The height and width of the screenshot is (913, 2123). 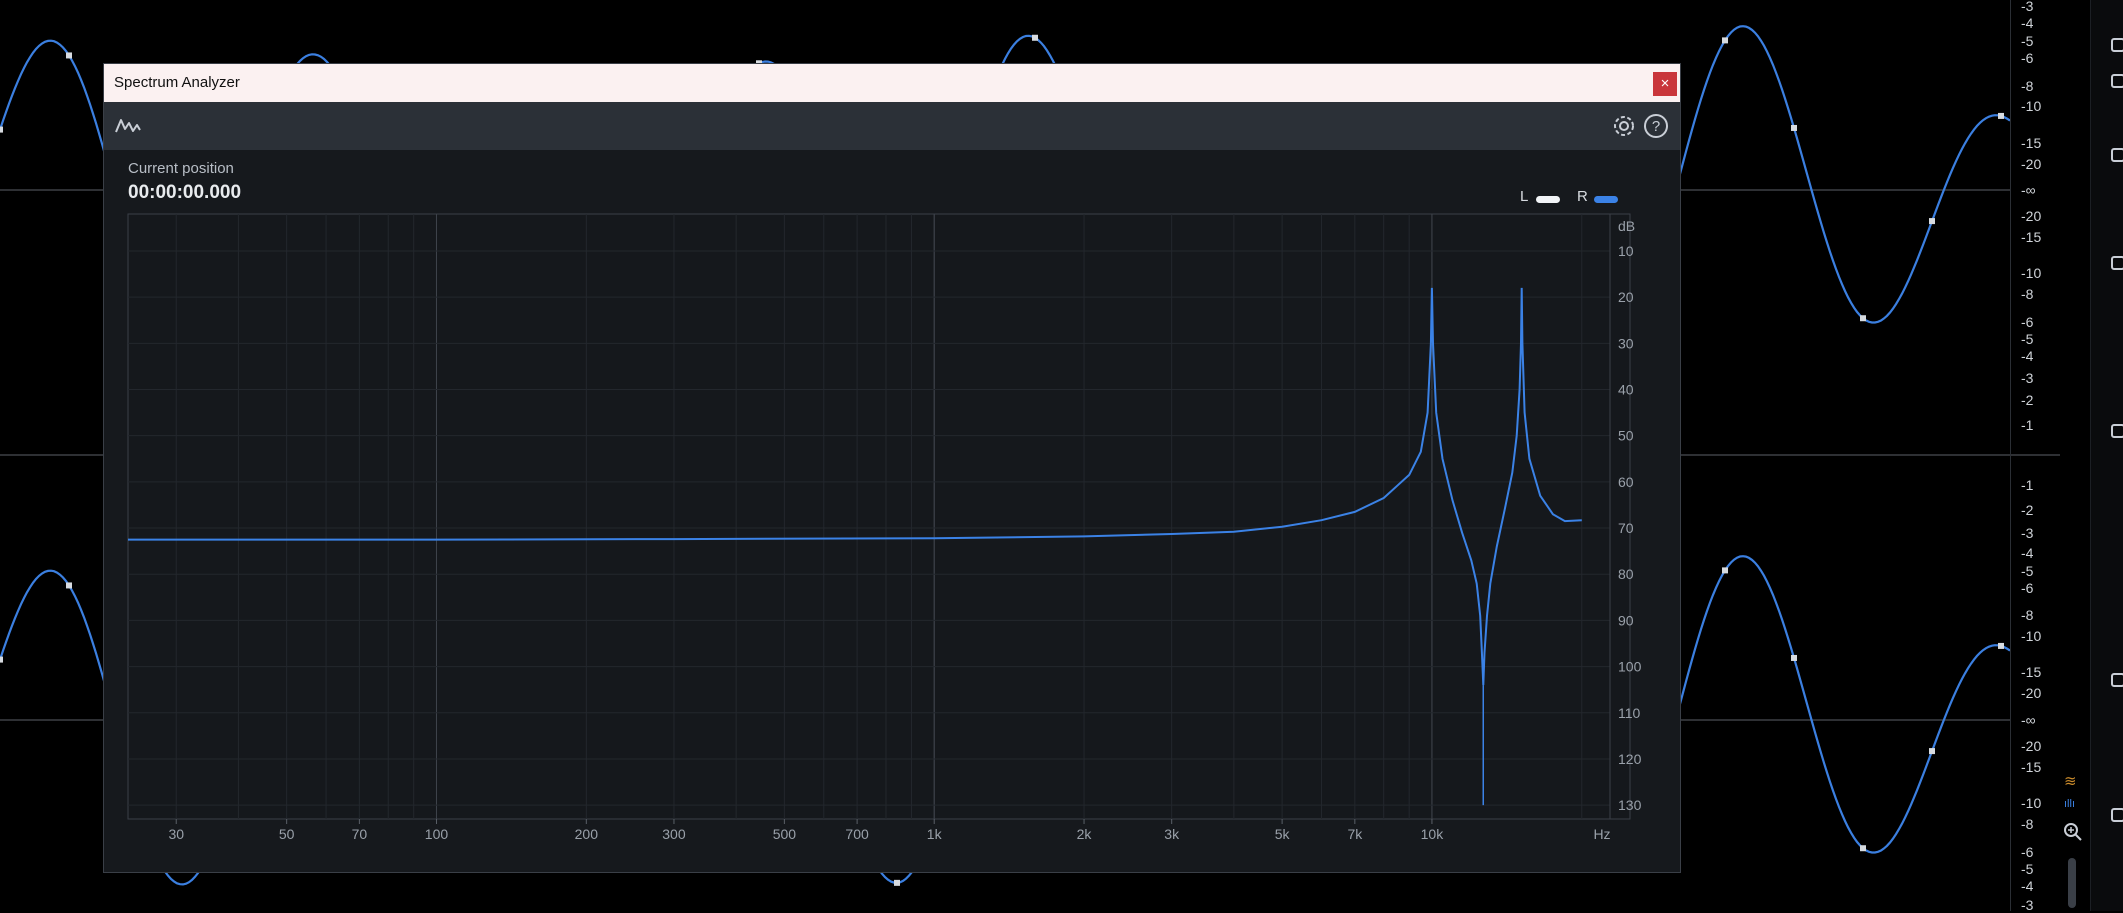 I want to click on zoom-slider, so click(x=2072, y=883).